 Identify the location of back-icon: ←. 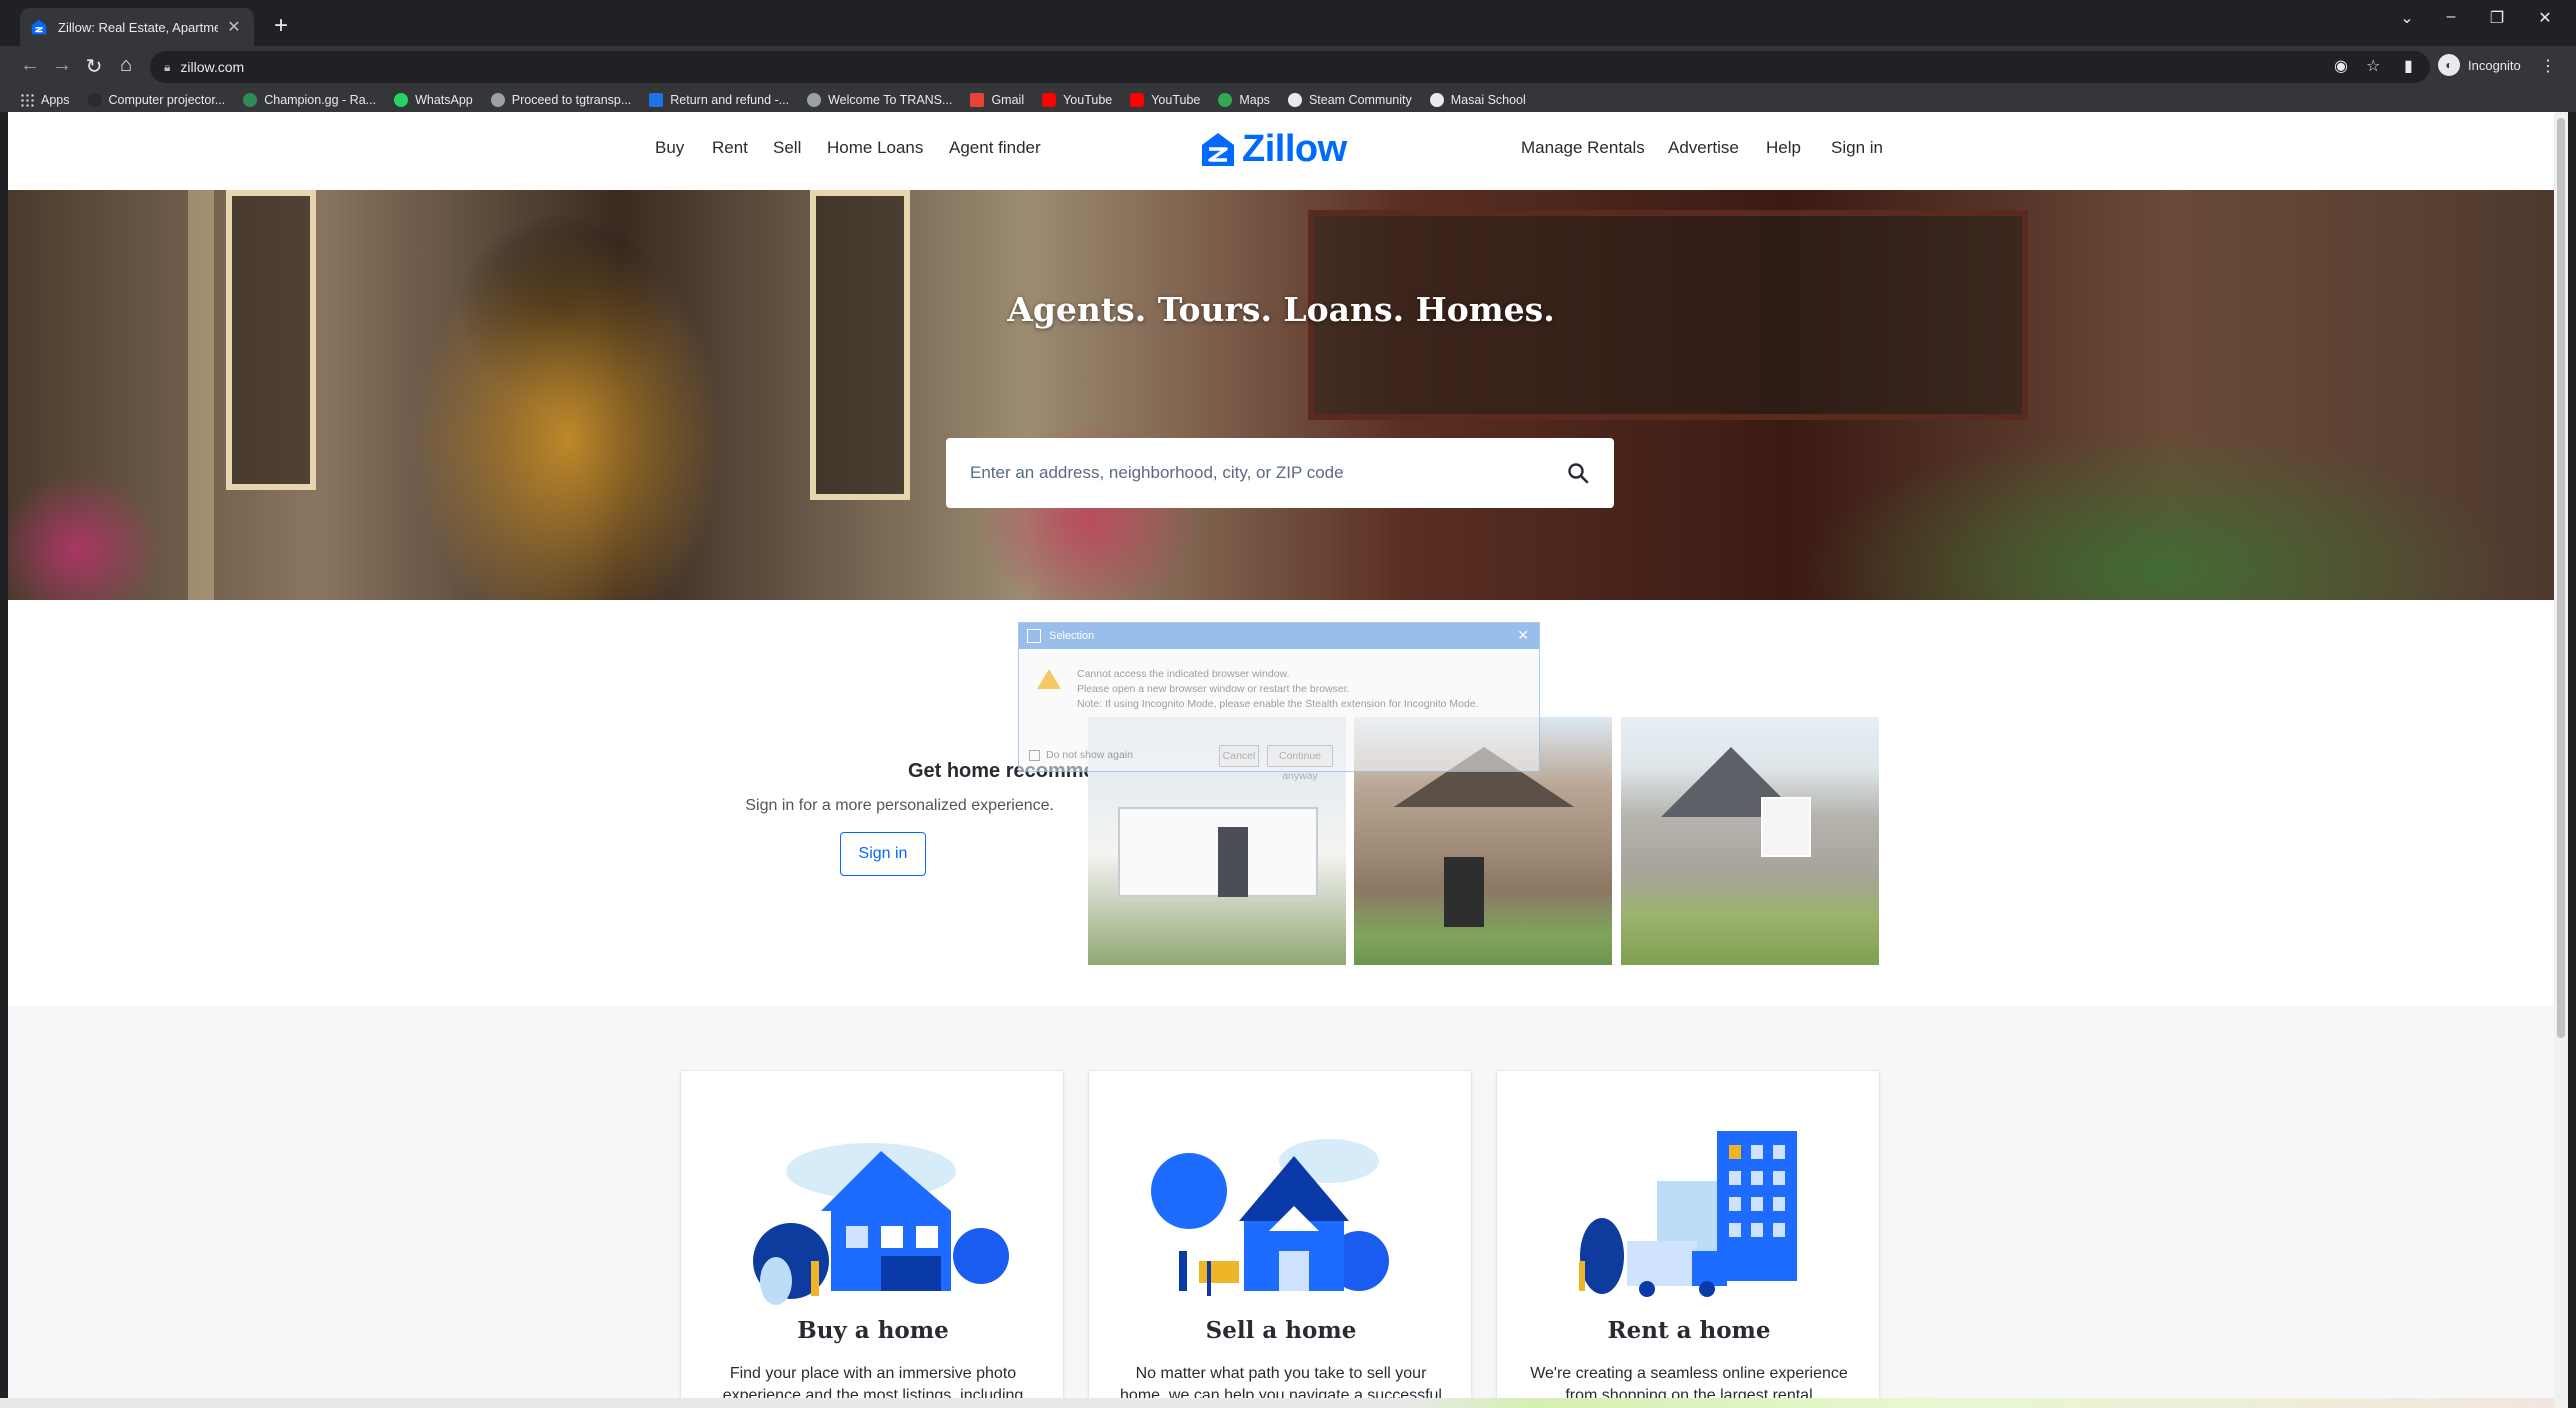
(30, 65).